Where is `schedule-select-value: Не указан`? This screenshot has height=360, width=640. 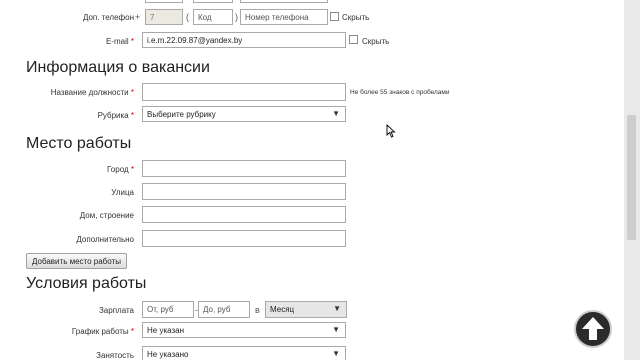
schedule-select-value: Не указан is located at coordinates (166, 330).